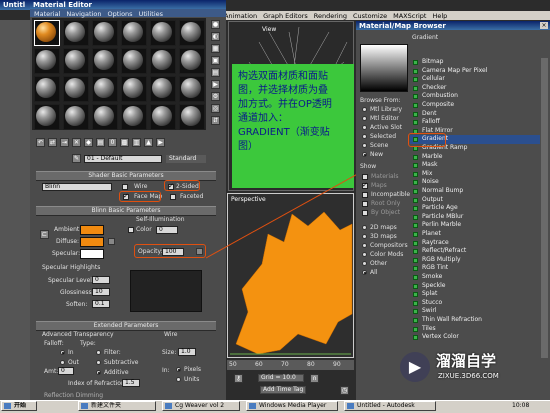 The height and width of the screenshot is (413, 550). What do you see at coordinates (380, 100) in the screenshot?
I see `browse-from-label: Browse From:` at bounding box center [380, 100].